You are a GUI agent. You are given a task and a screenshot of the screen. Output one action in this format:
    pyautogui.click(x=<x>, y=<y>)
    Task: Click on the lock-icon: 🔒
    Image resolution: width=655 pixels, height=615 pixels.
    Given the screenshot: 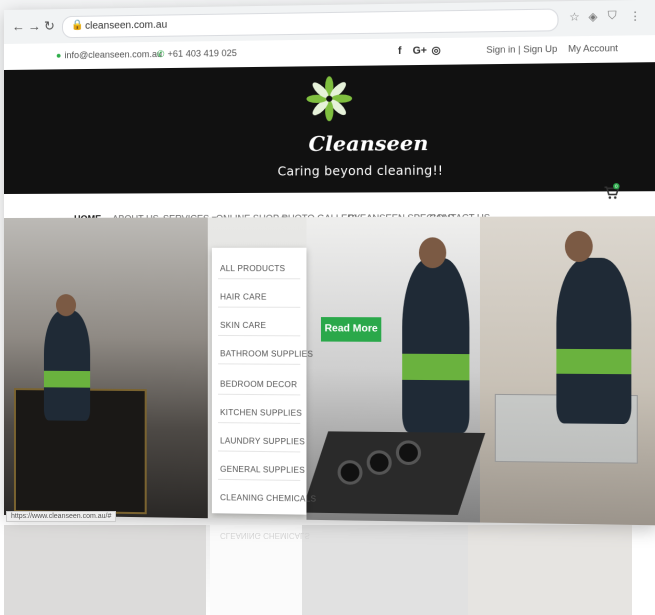 What is the action you would take?
    pyautogui.click(x=77, y=25)
    